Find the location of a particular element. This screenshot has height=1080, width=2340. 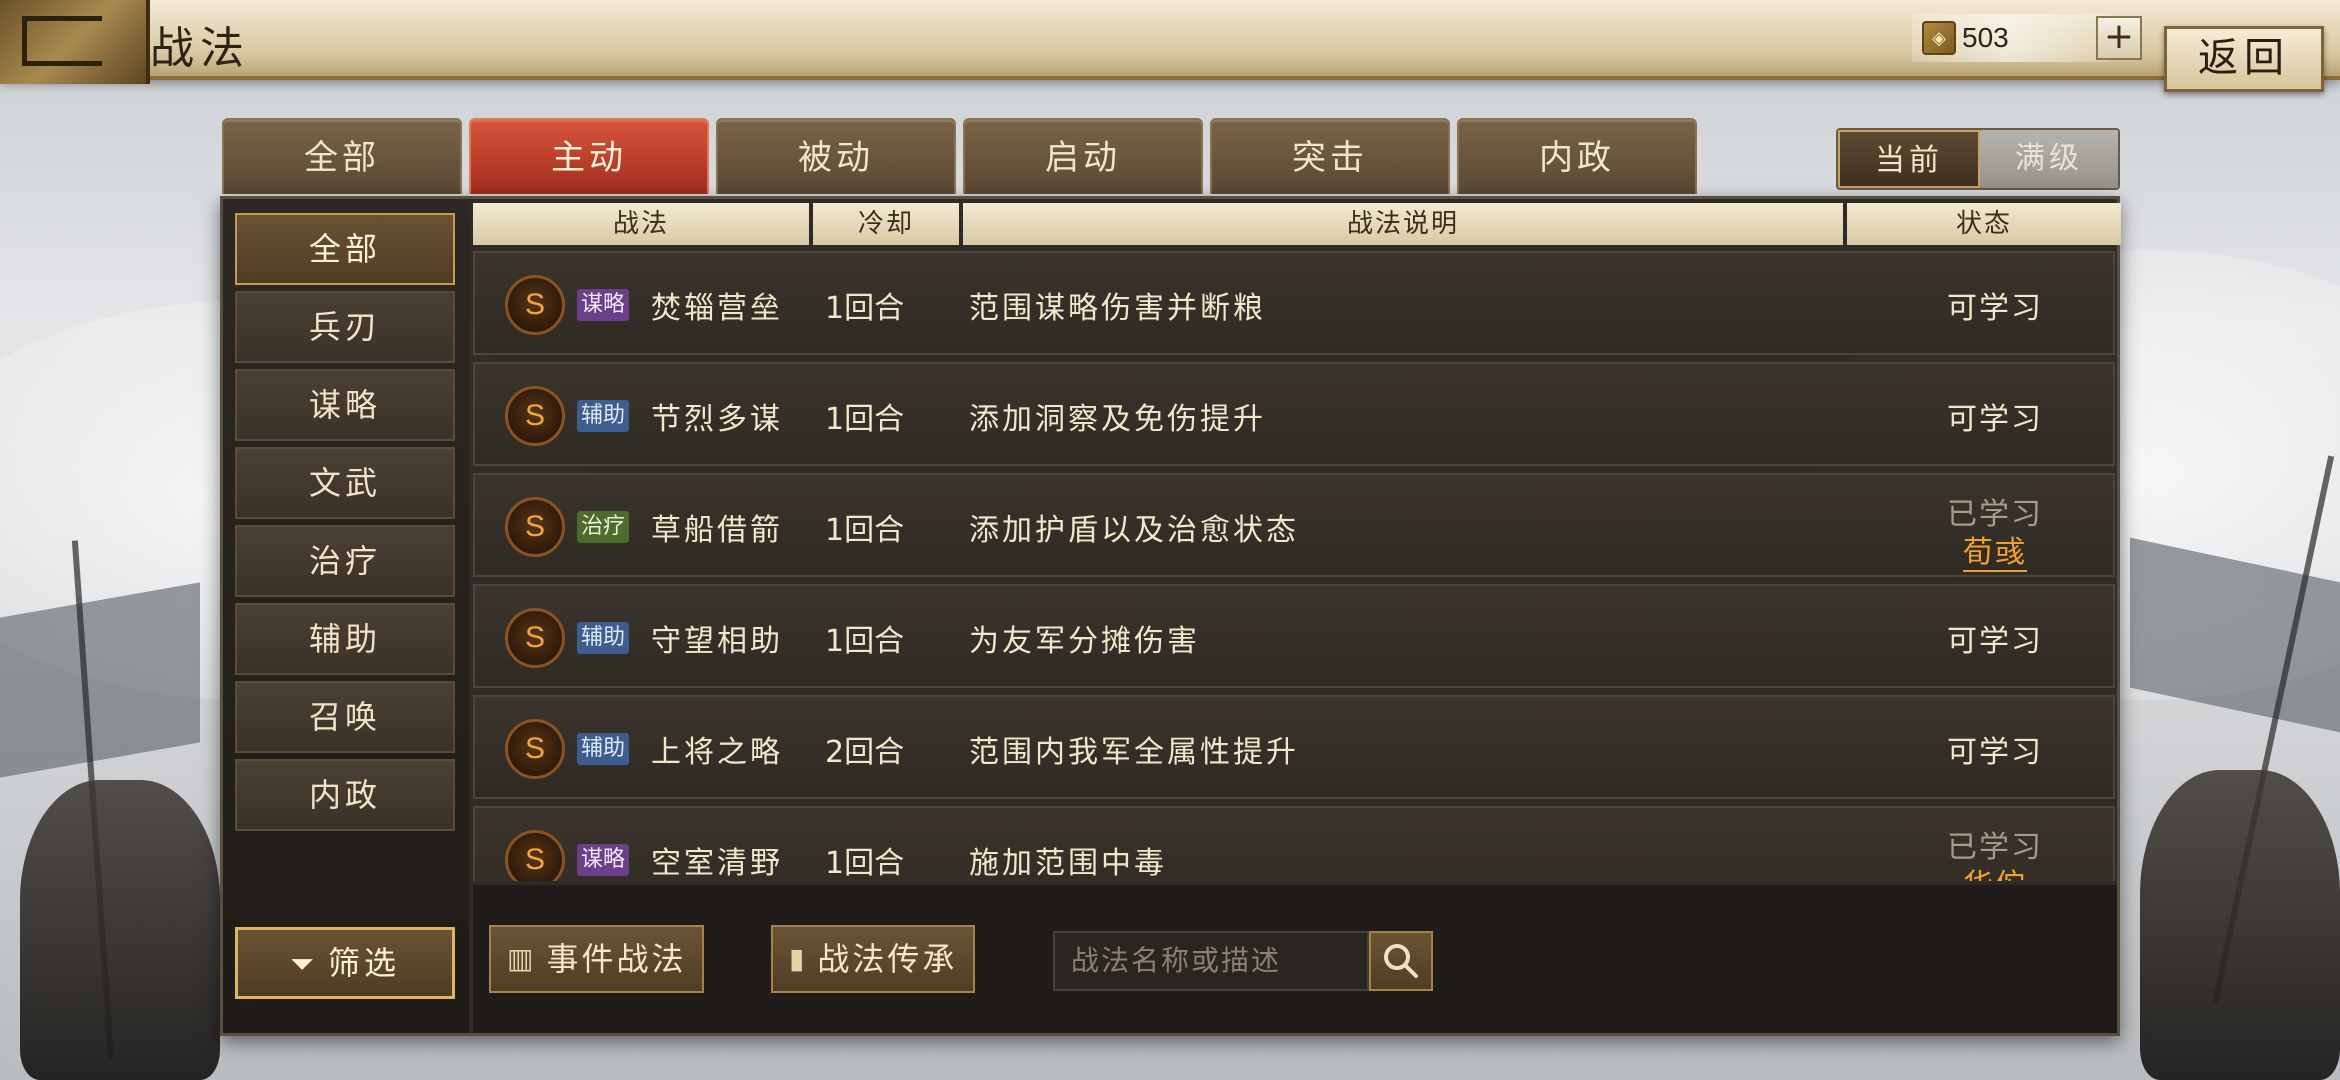

table-row: S 谋略 空室清野 1回合 施加范围中毒 已学习 华佗 is located at coordinates (1294, 843).